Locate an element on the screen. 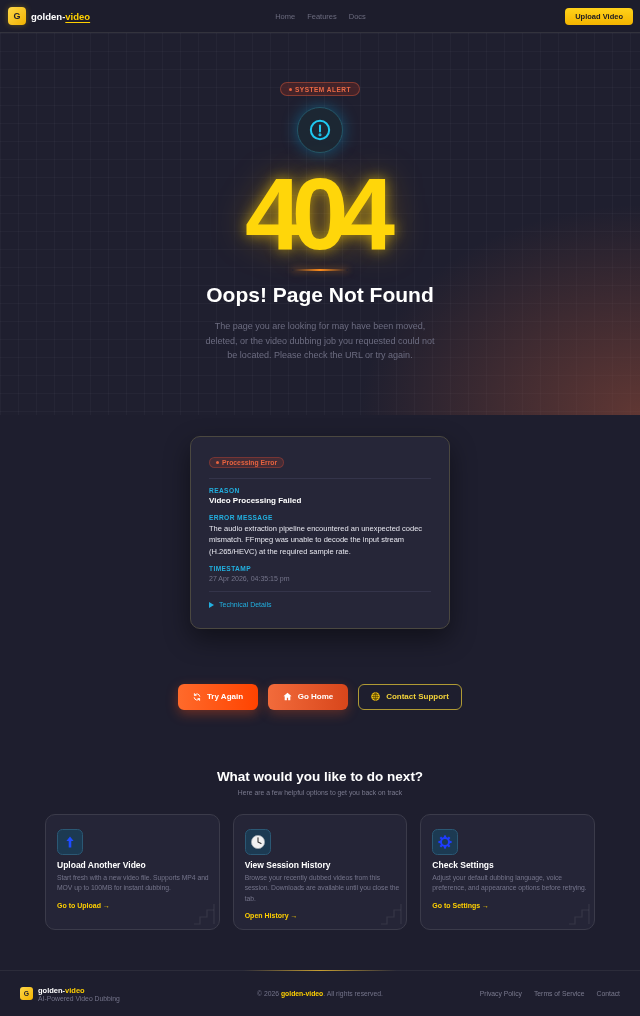 This screenshot has width=640, height=1016. retry-icon is located at coordinates (196, 696).